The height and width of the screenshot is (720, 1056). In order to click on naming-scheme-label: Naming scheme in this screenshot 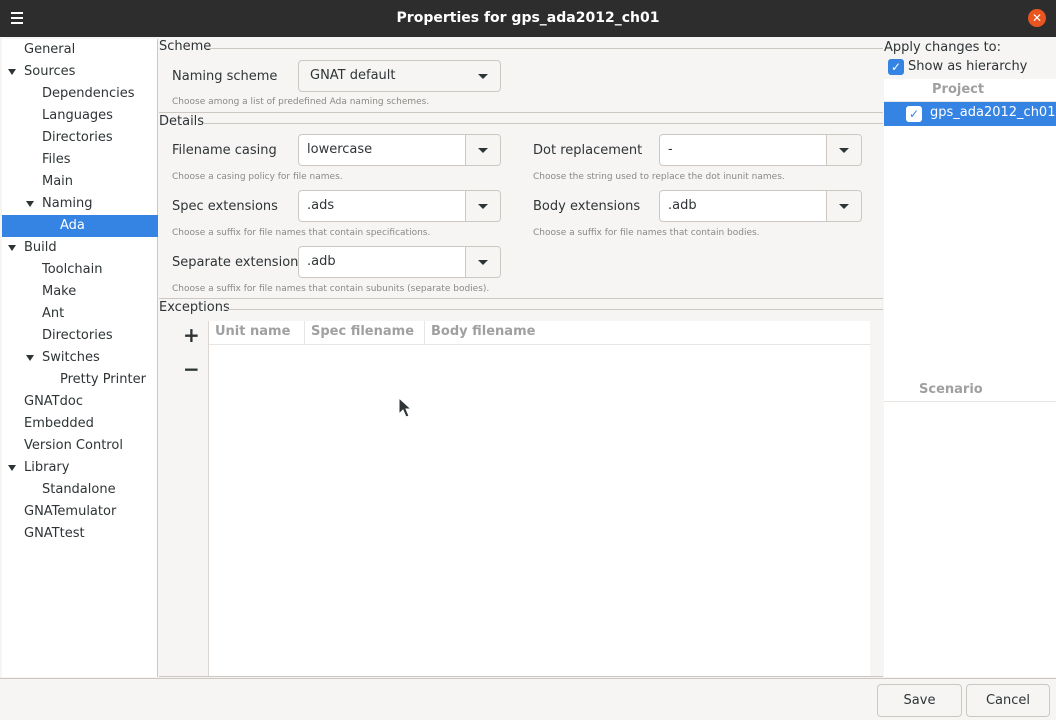, I will do `click(225, 76)`.